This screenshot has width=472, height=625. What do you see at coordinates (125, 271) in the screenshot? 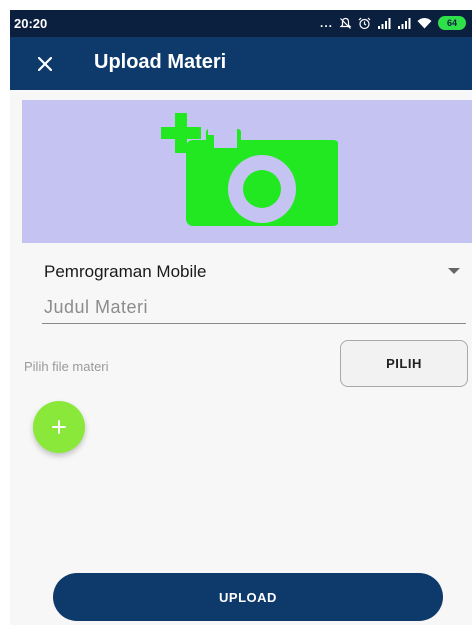
I see `course-spinner-value: Pemrograman Mobile` at bounding box center [125, 271].